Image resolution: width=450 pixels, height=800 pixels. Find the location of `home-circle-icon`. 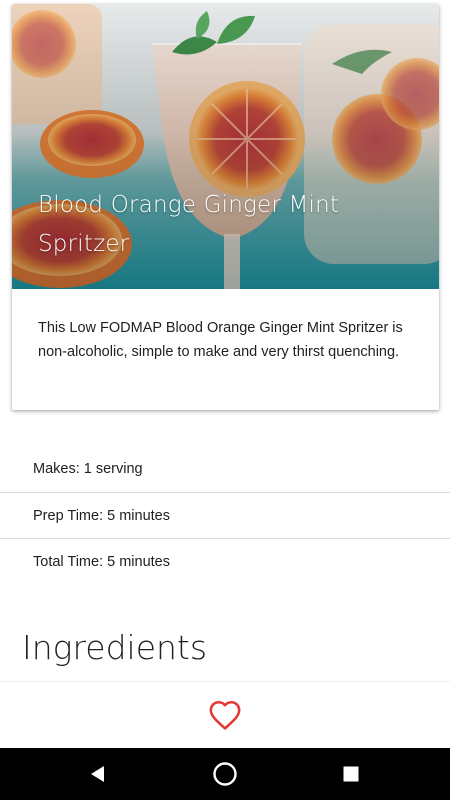

home-circle-icon is located at coordinates (225, 774).